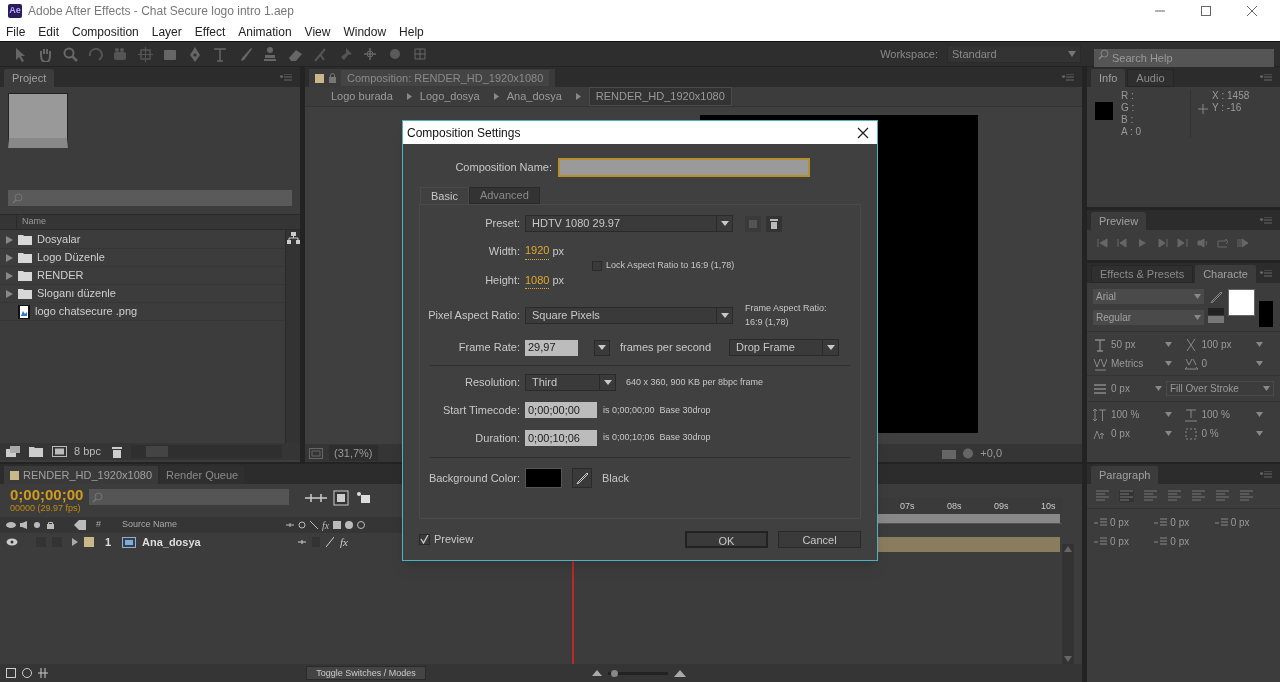 The width and height of the screenshot is (1280, 682). I want to click on duration-field: 0;00;10;06, so click(561, 437).